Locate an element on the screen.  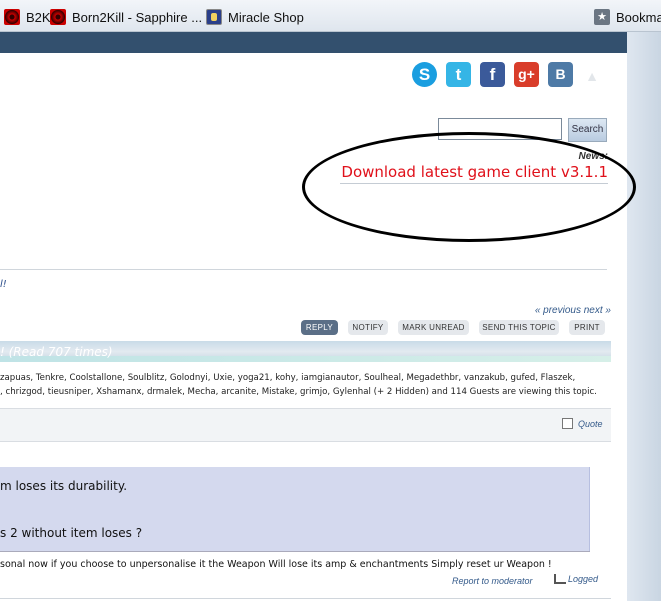
twitter-icon: t is located at coordinates (458, 74).